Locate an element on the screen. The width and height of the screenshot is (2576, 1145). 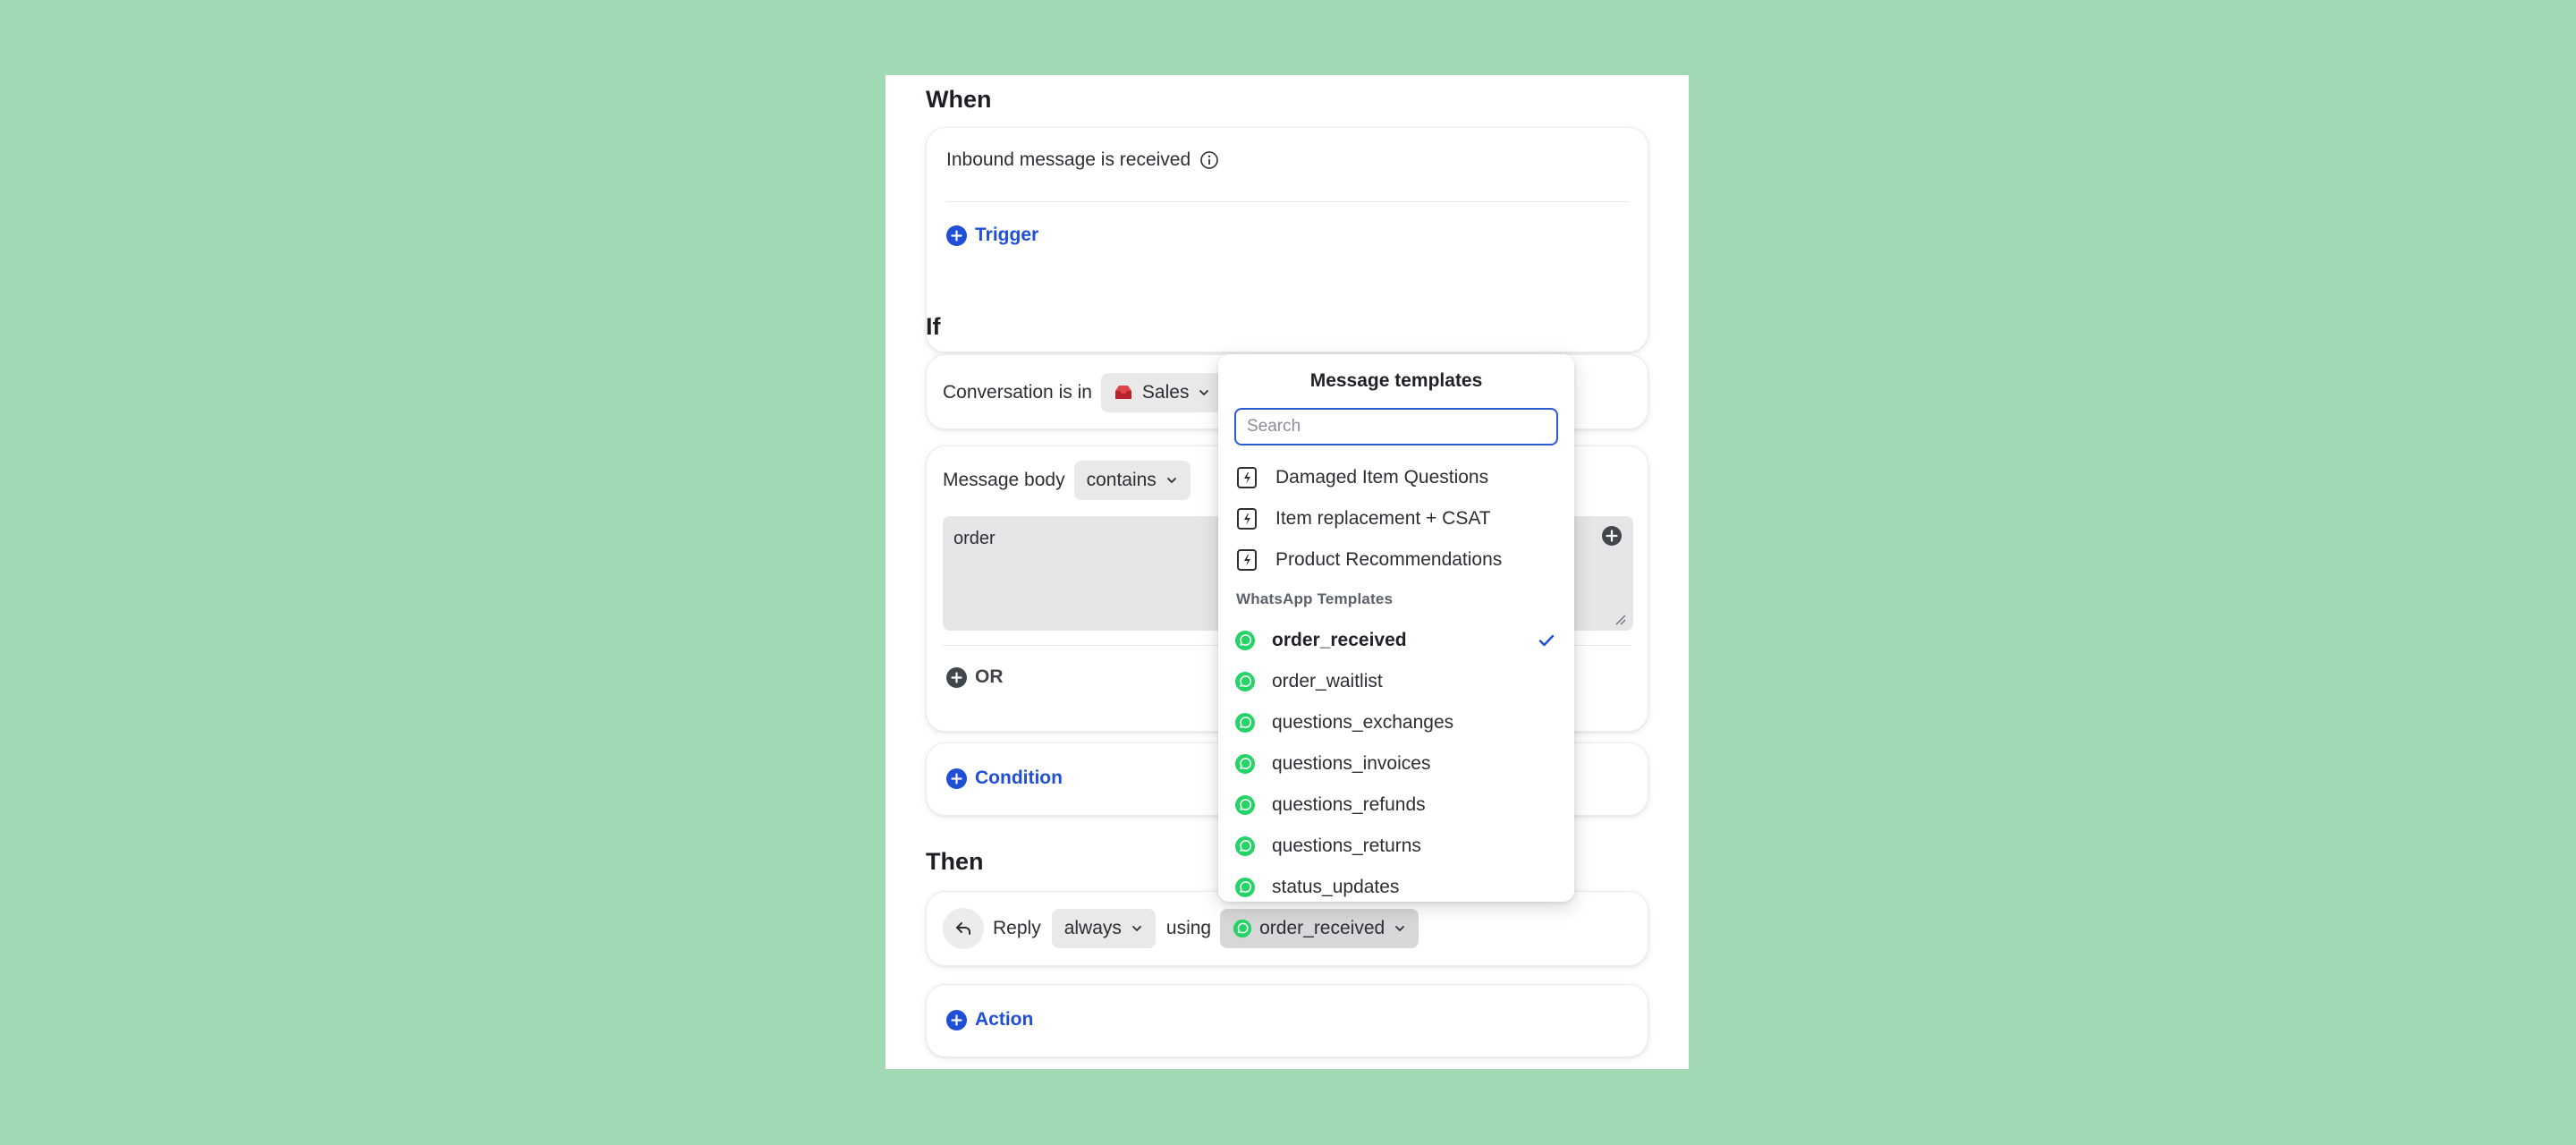
checkmark-icon is located at coordinates (1546, 640).